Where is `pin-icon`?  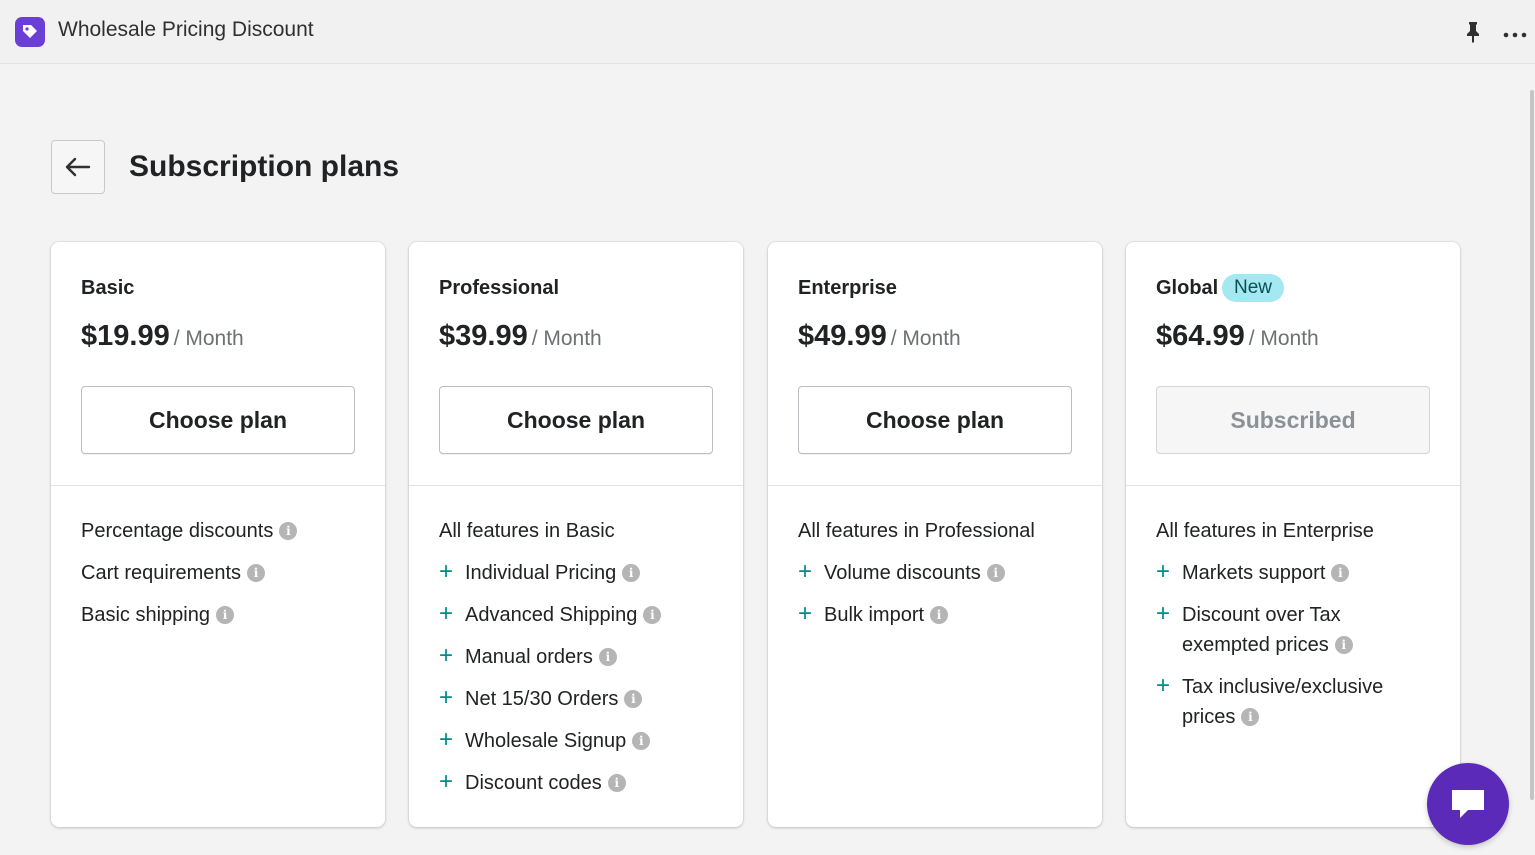
pin-icon is located at coordinates (1473, 32).